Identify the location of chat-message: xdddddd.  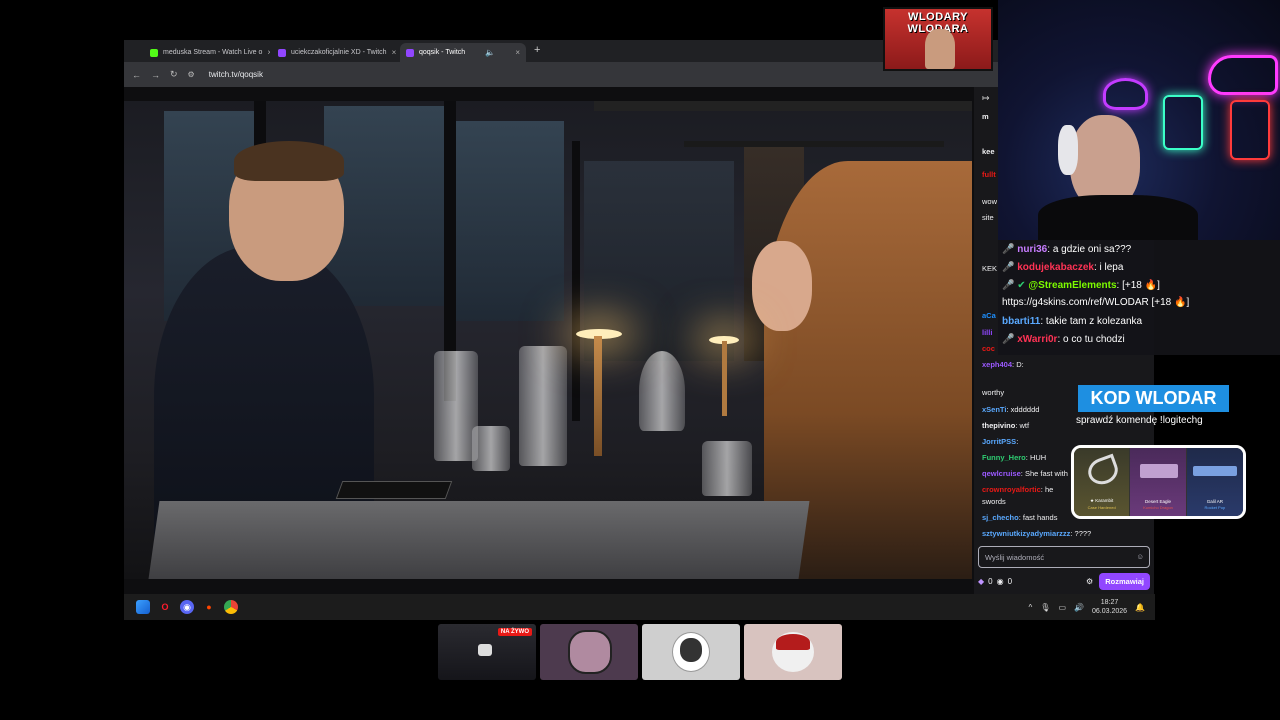
(1025, 409).